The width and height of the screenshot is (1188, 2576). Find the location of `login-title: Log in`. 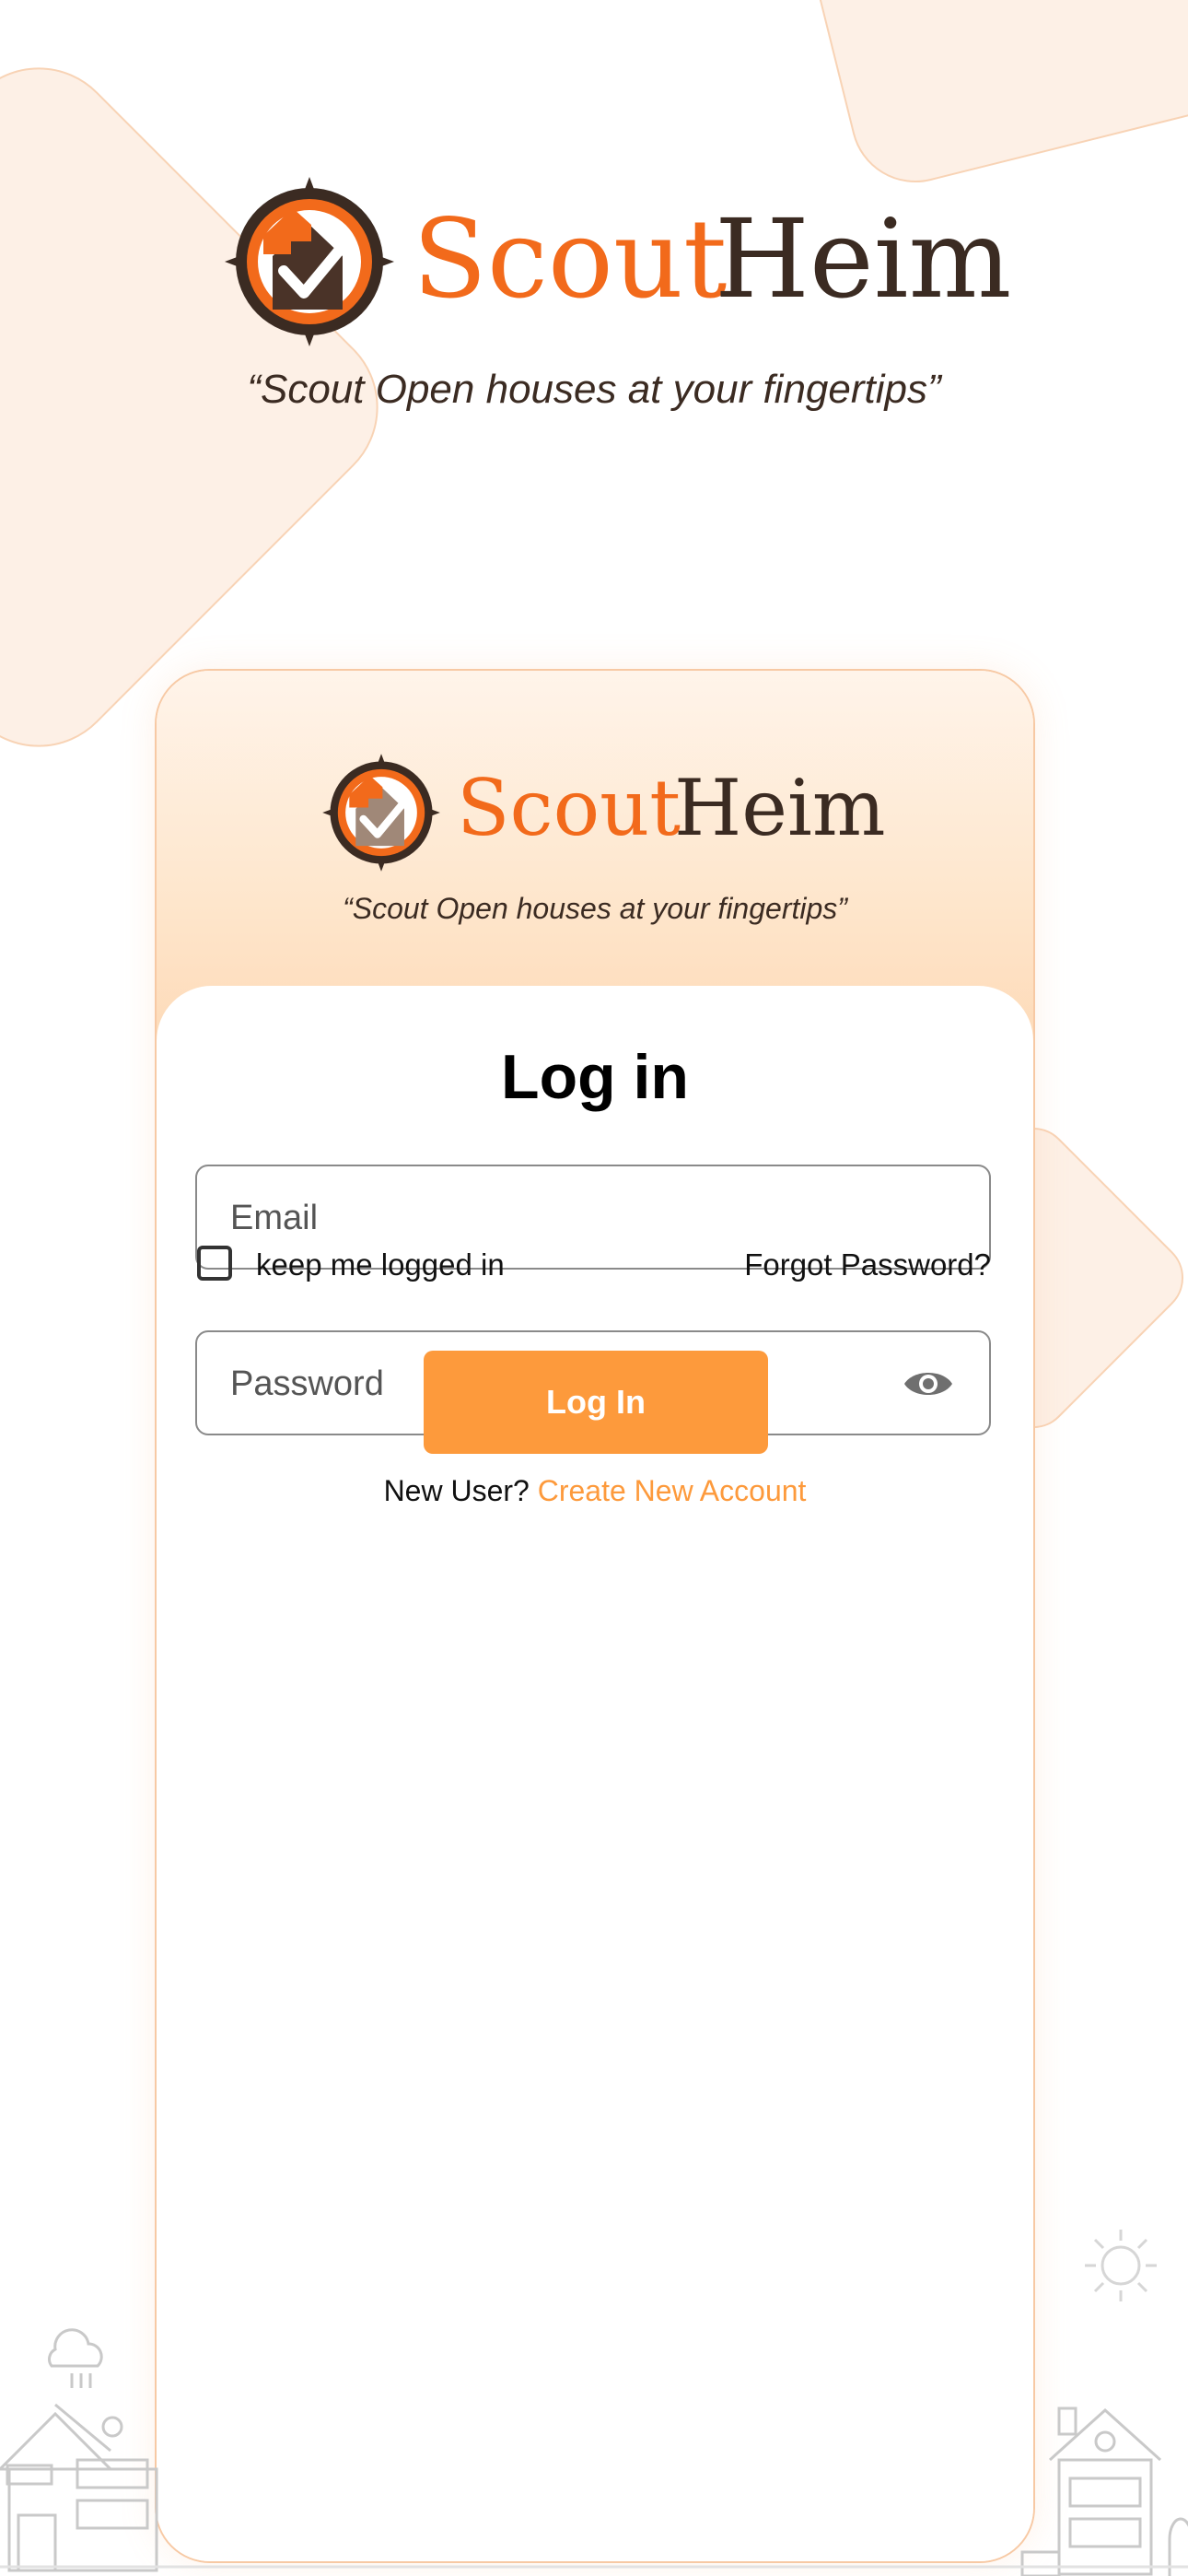

login-title: Log in is located at coordinates (595, 1077).